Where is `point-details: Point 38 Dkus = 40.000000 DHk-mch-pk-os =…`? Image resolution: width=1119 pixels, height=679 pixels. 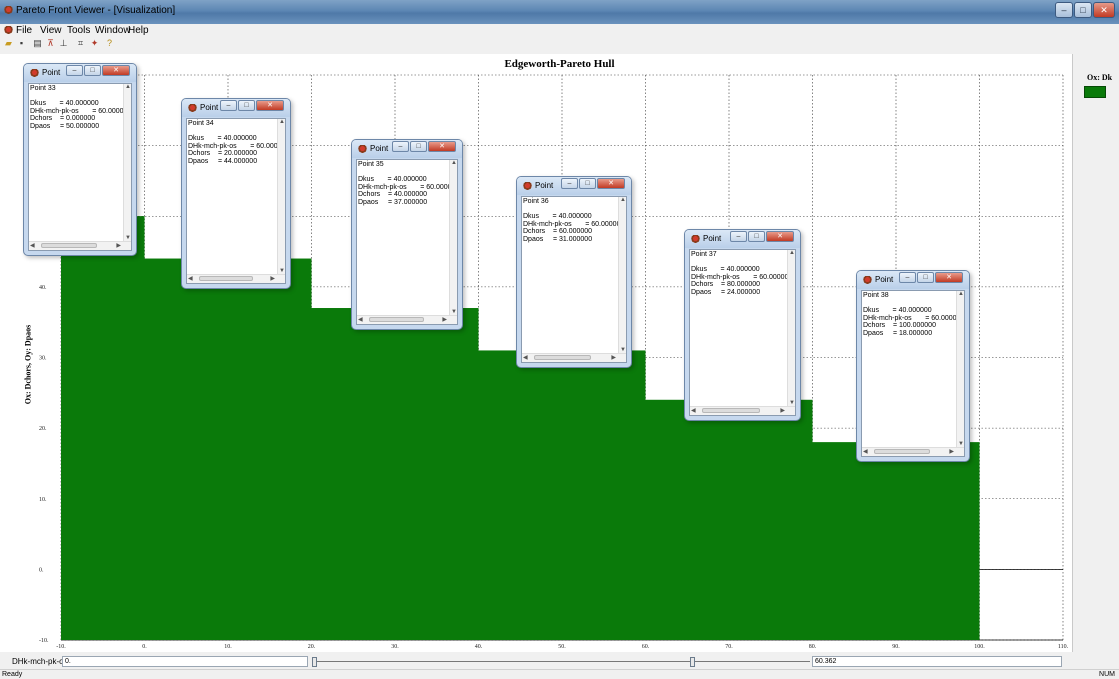 point-details: Point 38 Dkus = 40.000000 DHk-mch-pk-os =… is located at coordinates (913, 314).